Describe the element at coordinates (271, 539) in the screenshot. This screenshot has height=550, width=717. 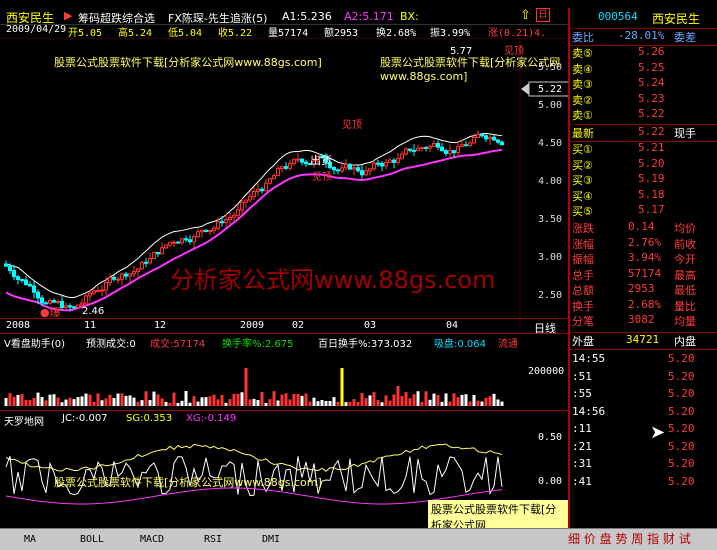
I see `tab-dmi: DMI` at that location.